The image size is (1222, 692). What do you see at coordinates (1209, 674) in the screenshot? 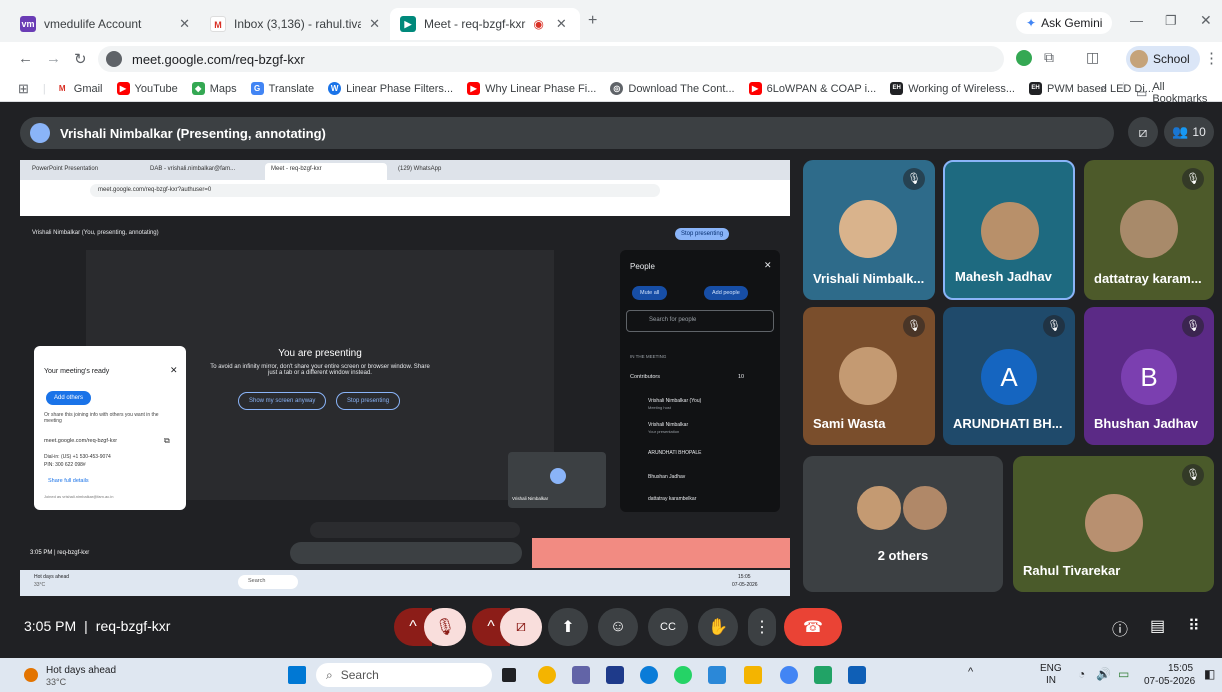
I see `notification-icon: ◧` at bounding box center [1209, 674].